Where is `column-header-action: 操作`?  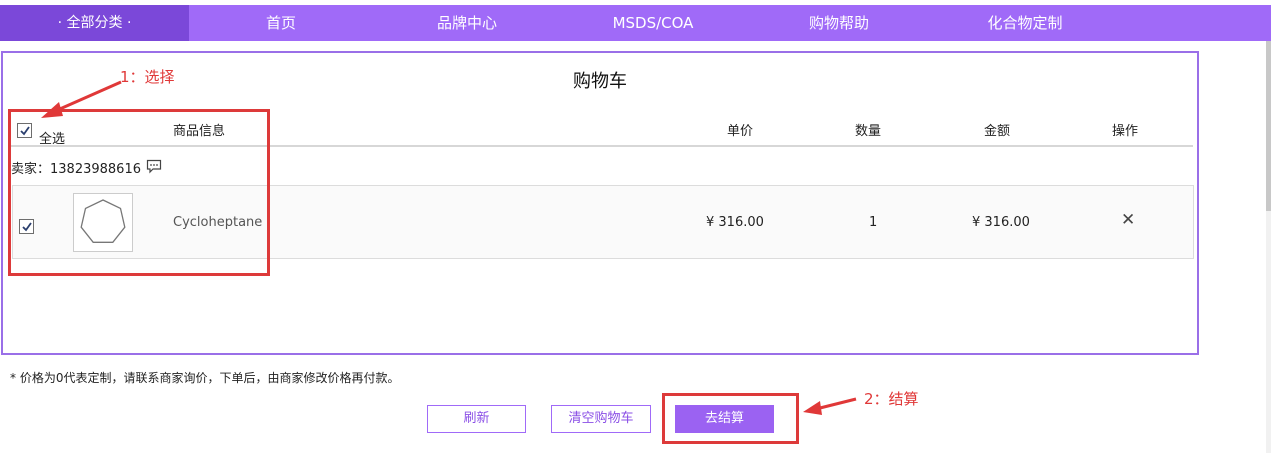
column-header-action: 操作 is located at coordinates (1125, 131).